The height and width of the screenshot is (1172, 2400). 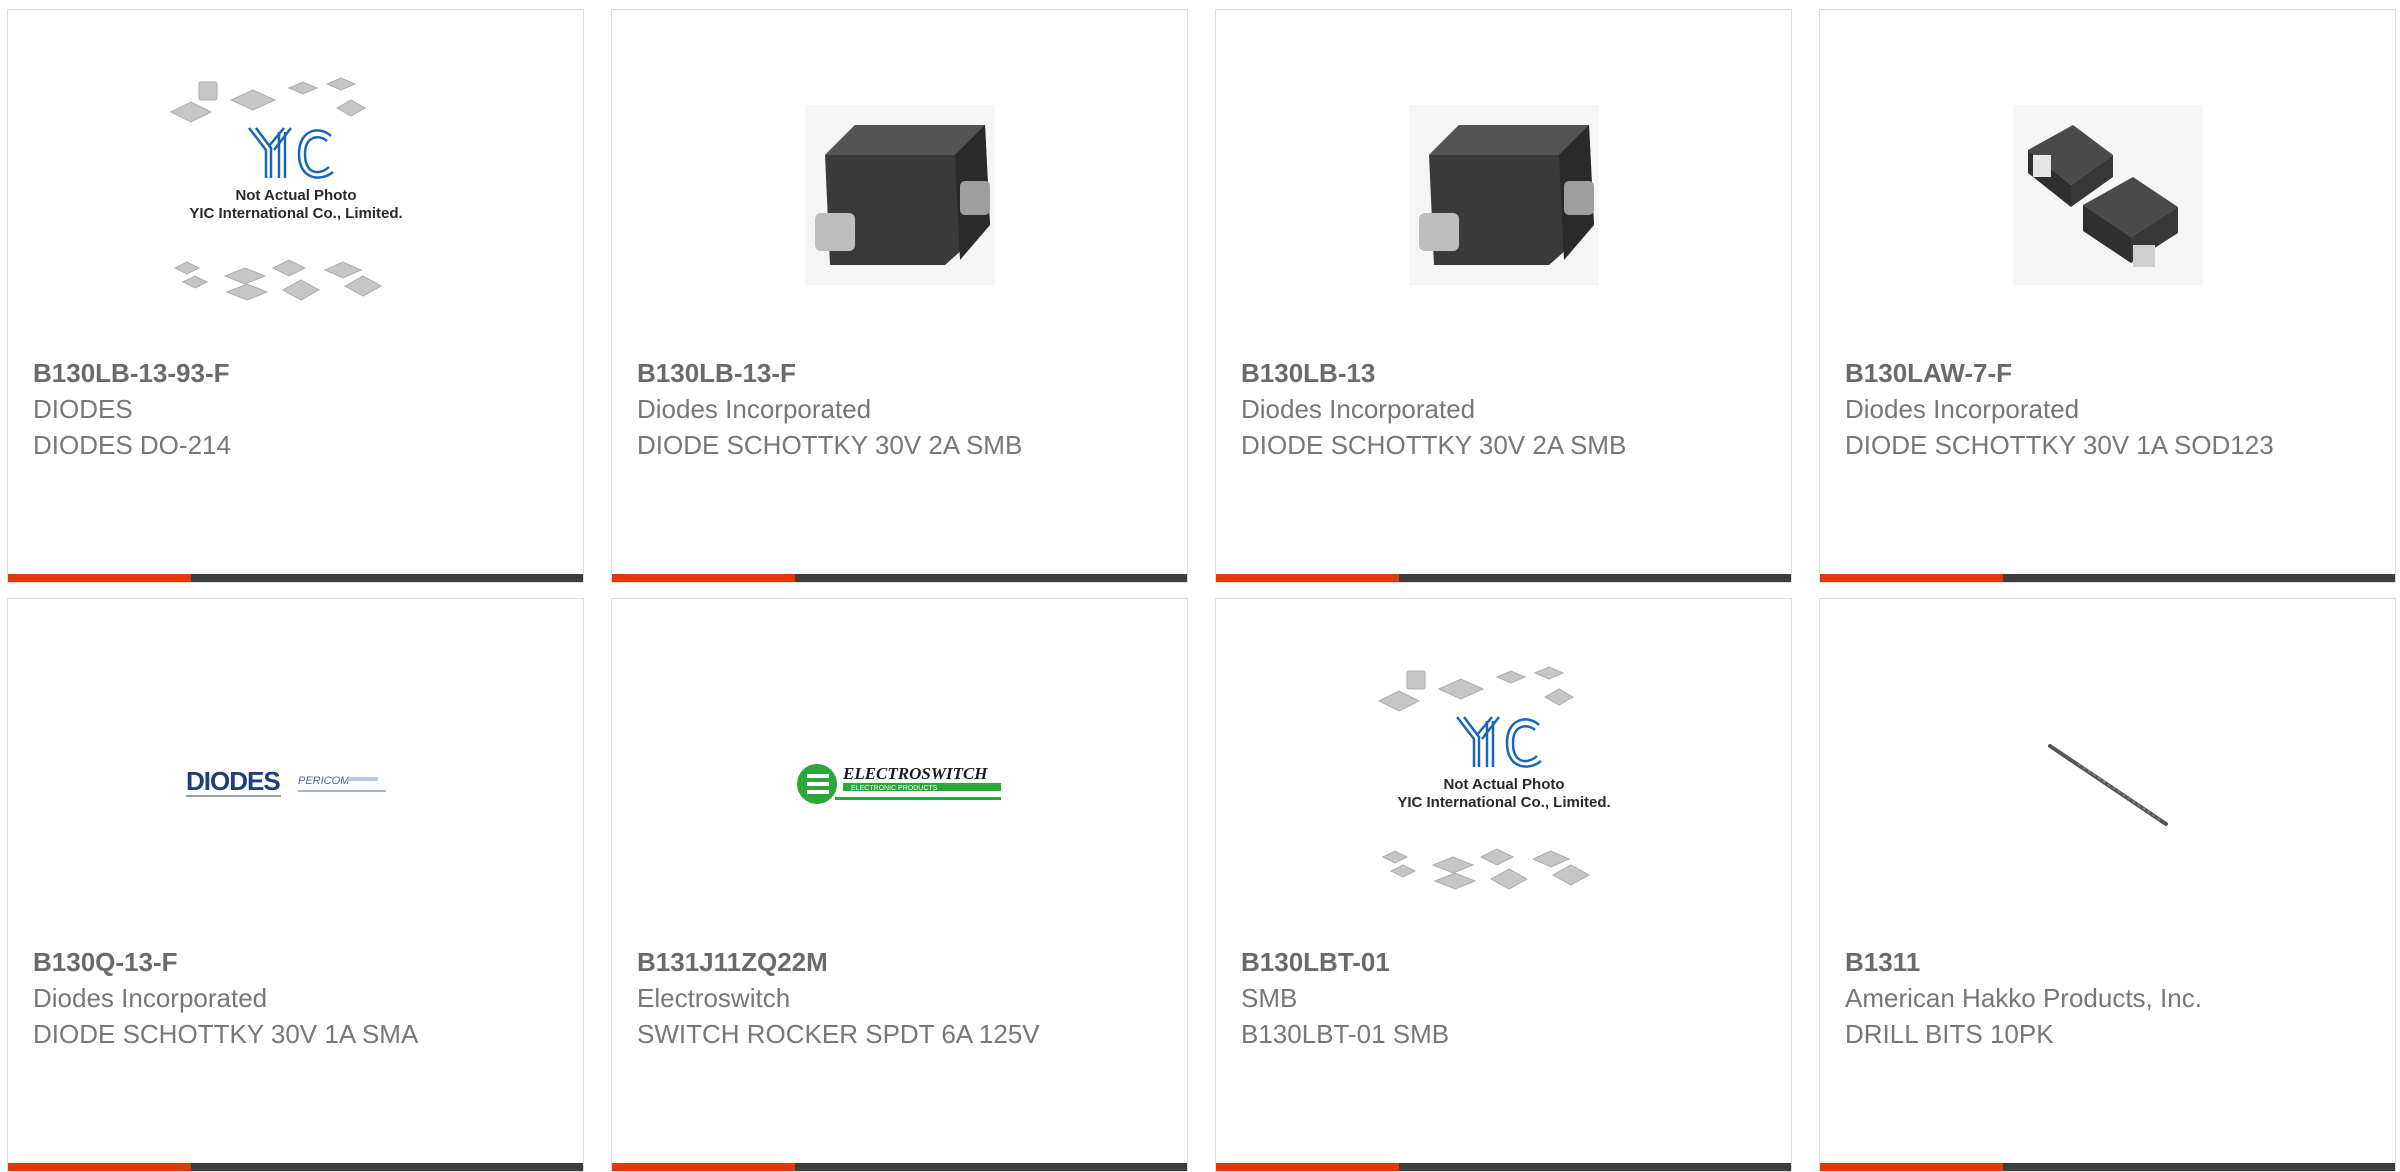 I want to click on product-image: DIODES PERICOM, so click(x=295, y=784).